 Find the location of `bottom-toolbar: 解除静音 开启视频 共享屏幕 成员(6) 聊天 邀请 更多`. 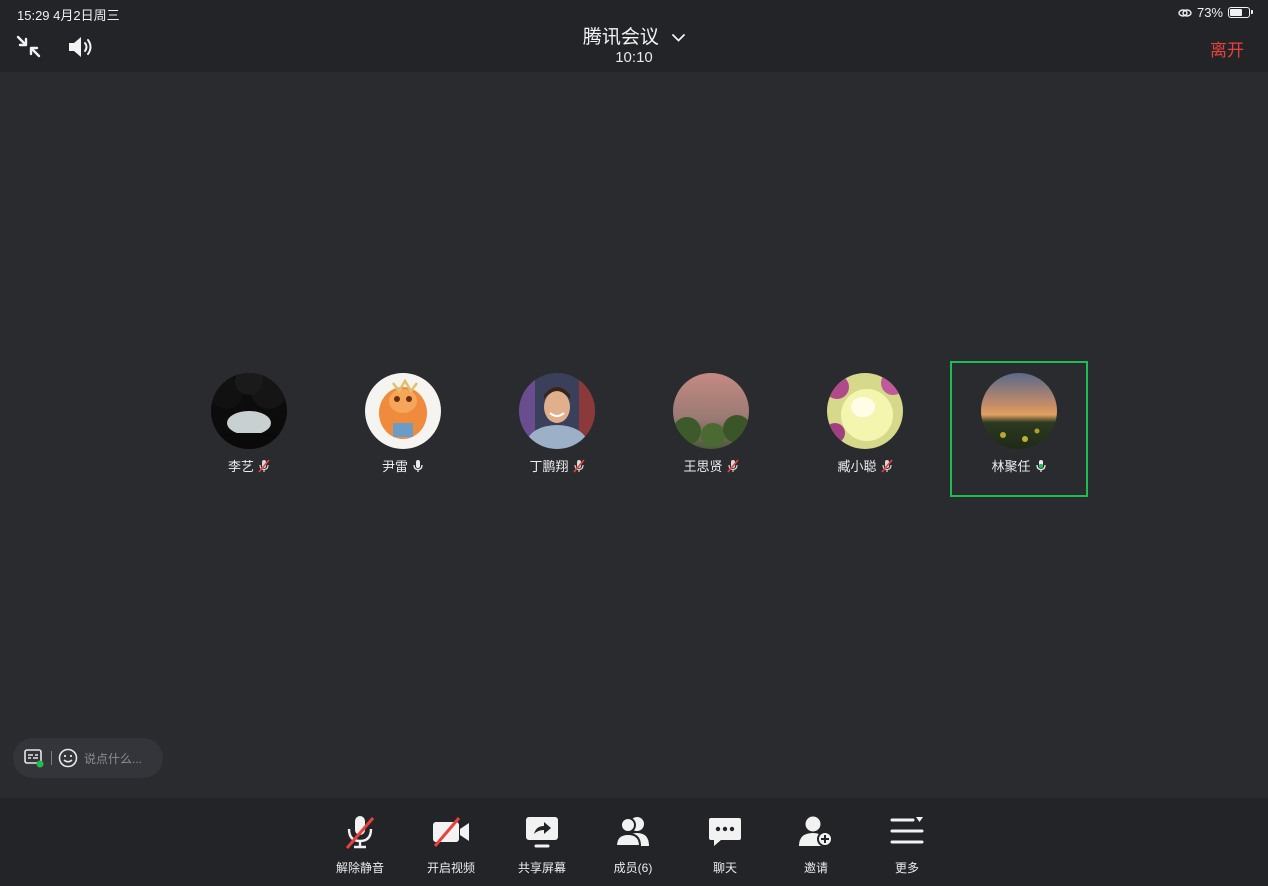

bottom-toolbar: 解除静音 开启视频 共享屏幕 成员(6) 聊天 邀请 更多 is located at coordinates (634, 842).